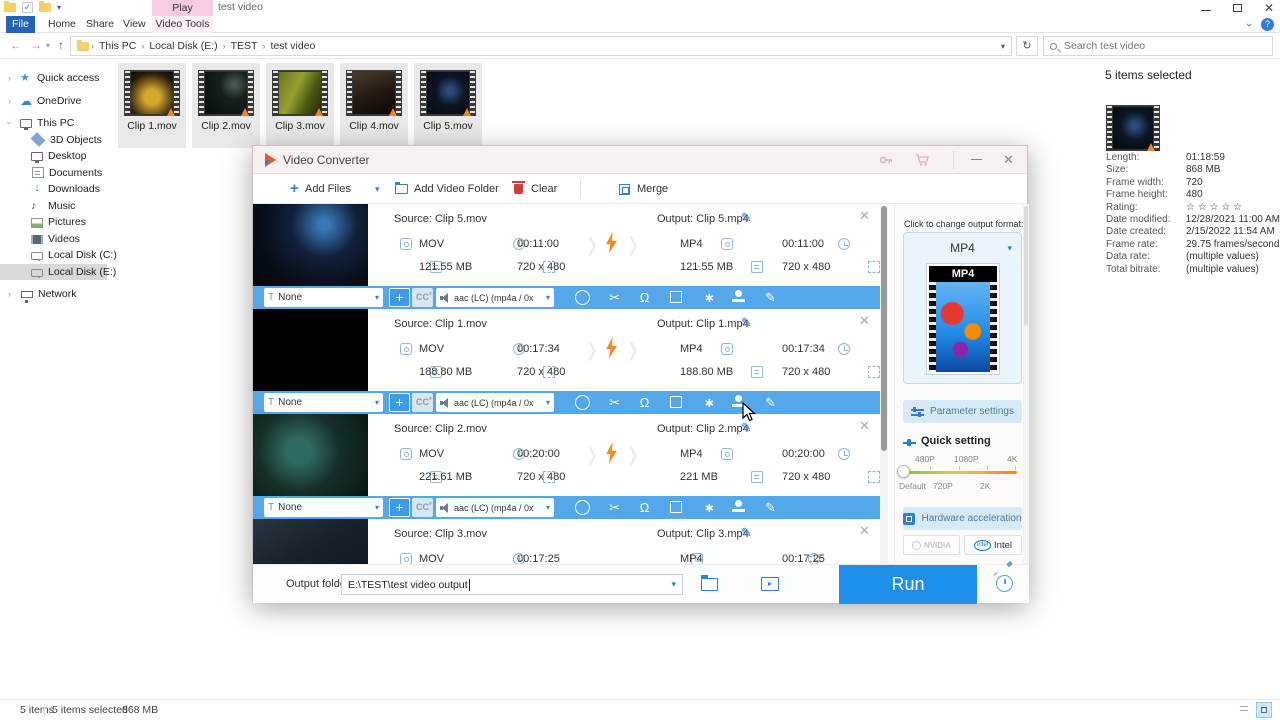 The height and width of the screenshot is (720, 1280). Describe the element at coordinates (1264, 710) in the screenshot. I see `thumbnail-view-icon` at that location.